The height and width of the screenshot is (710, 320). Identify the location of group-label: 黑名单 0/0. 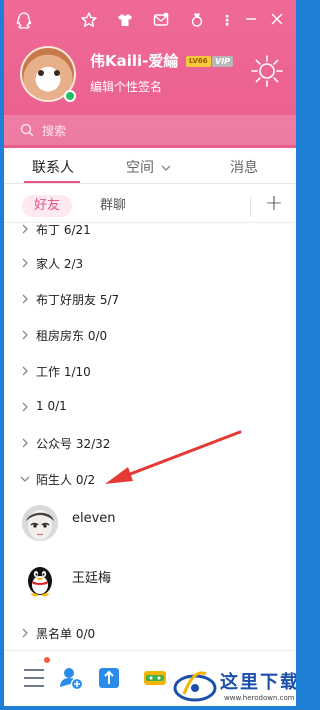
(66, 634).